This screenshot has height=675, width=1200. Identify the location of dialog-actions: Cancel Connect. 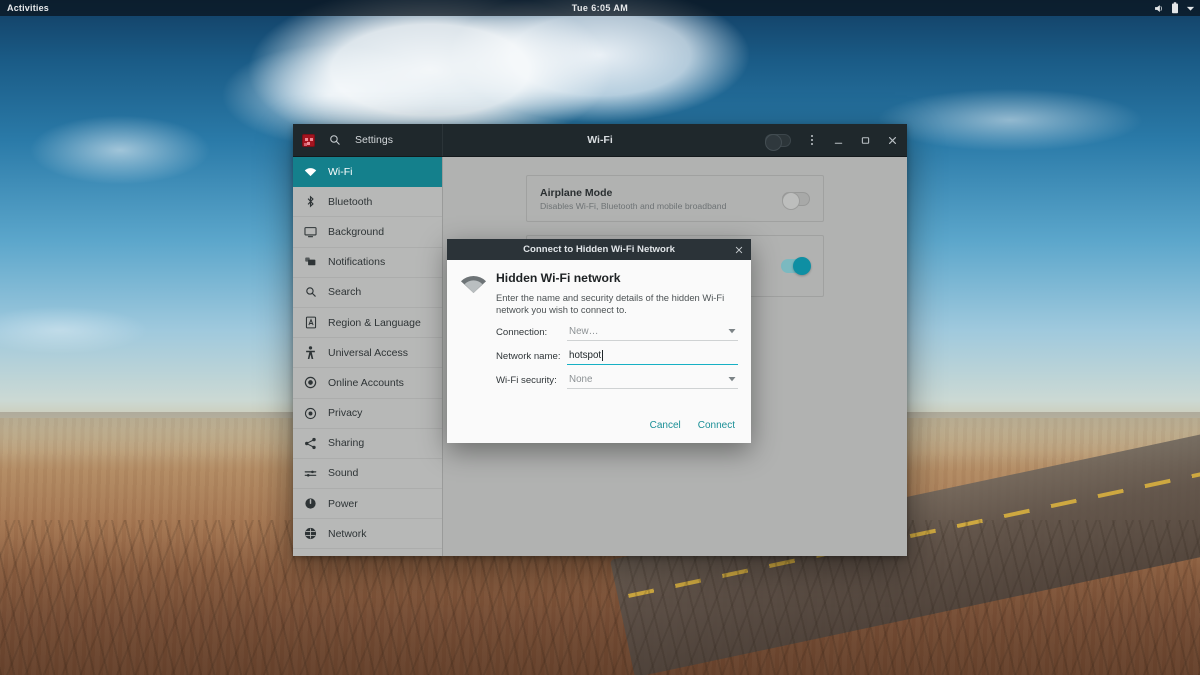
(599, 425).